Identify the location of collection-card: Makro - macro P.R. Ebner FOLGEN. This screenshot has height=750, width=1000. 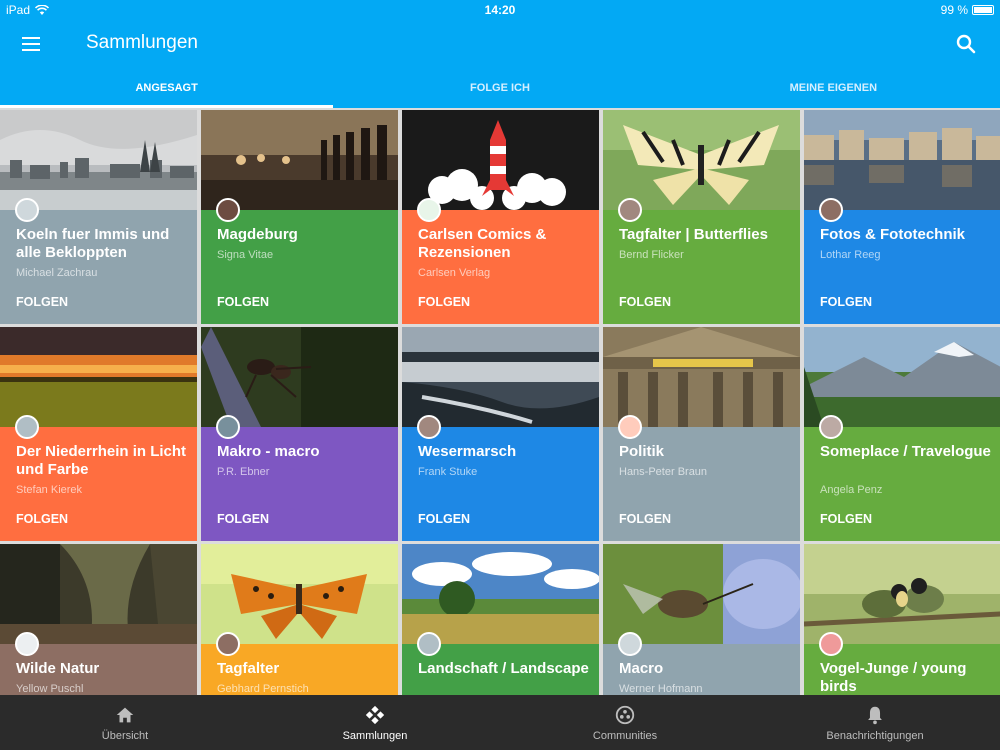
(299, 434).